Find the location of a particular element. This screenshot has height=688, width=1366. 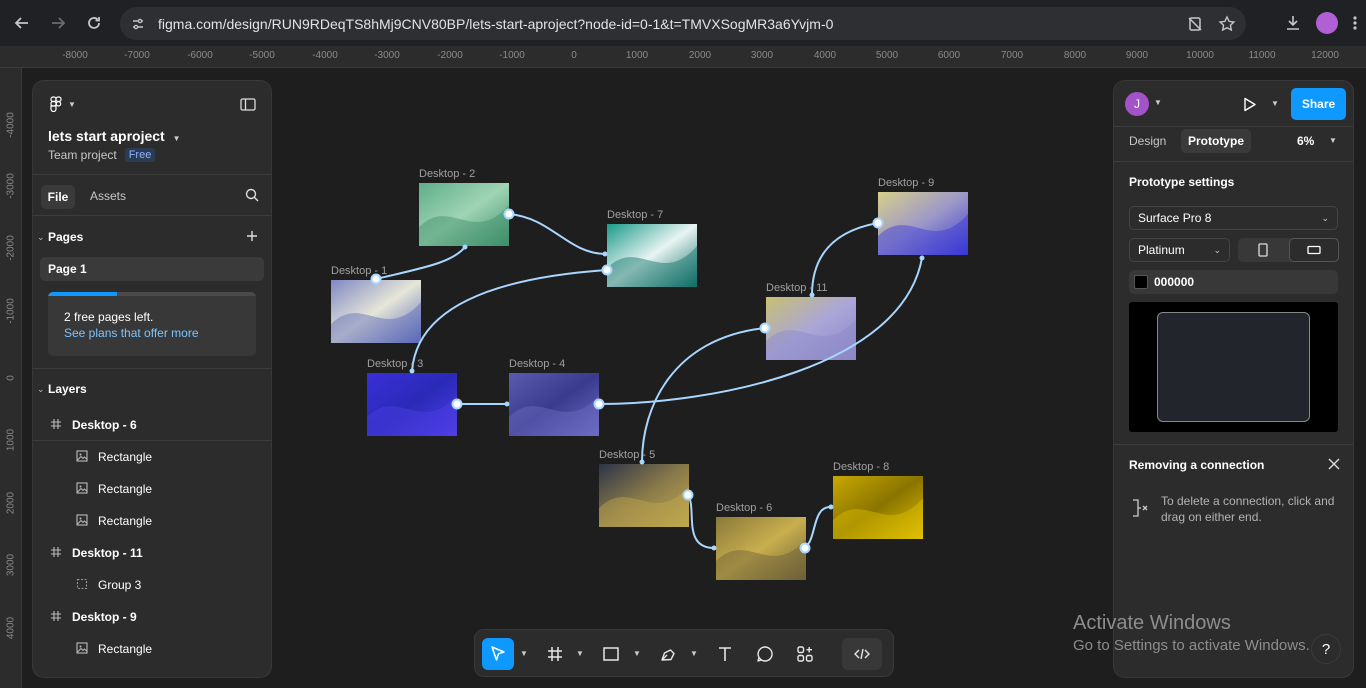

frame-title: Desktop - 8 is located at coordinates (861, 467).